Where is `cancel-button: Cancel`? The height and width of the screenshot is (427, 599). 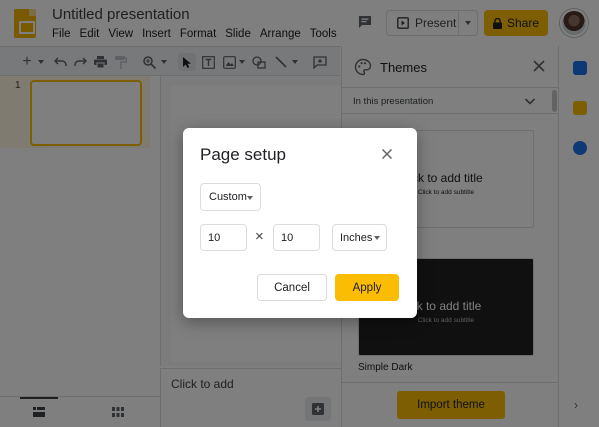 cancel-button: Cancel is located at coordinates (292, 287).